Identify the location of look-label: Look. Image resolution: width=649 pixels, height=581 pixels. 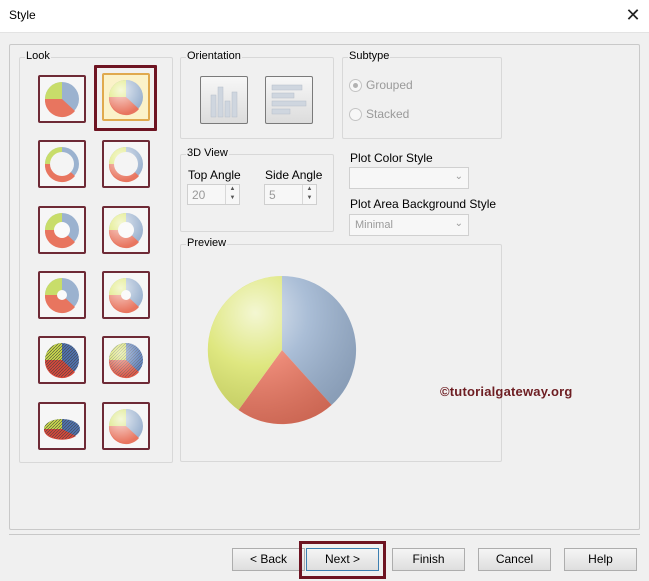
(38, 56).